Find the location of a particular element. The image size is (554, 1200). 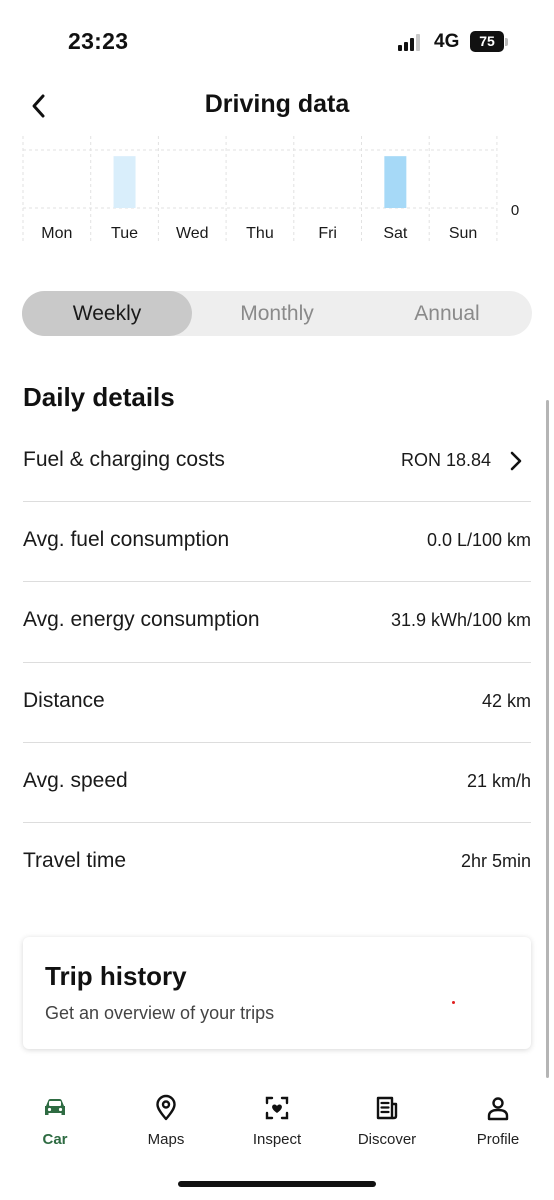

row-avg-speed: Avg. speed 21 km/h is located at coordinates (277, 783).